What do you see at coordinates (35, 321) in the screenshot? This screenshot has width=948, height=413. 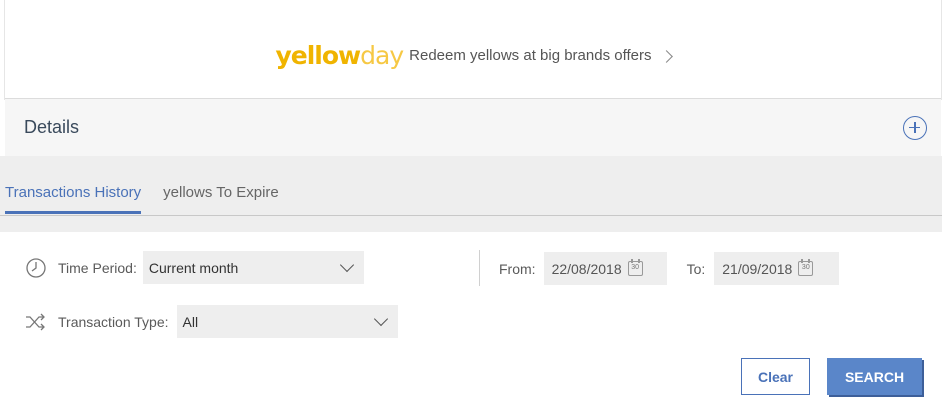 I see `shuffle-icon` at bounding box center [35, 321].